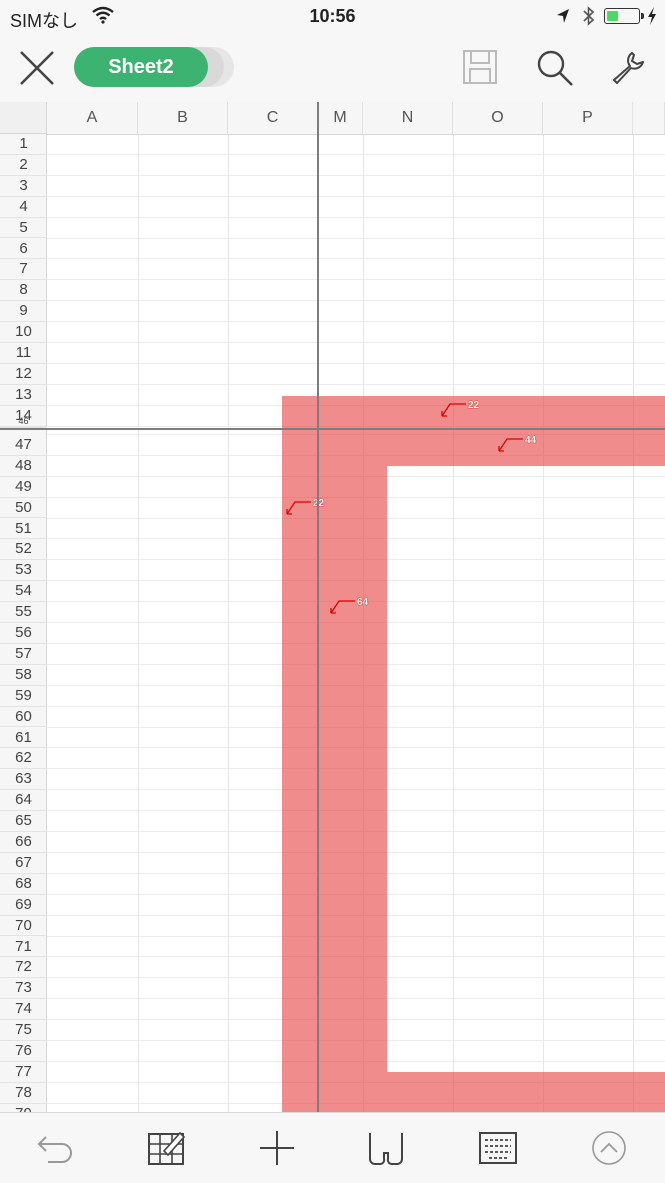 The height and width of the screenshot is (1183, 665). What do you see at coordinates (334, 769) in the screenshot?
I see `highlight-region-left` at bounding box center [334, 769].